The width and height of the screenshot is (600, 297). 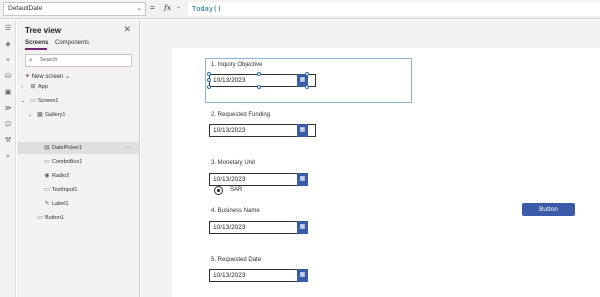 I want to click on date-picker-business-name: 10/13/2023, so click(x=258, y=227).